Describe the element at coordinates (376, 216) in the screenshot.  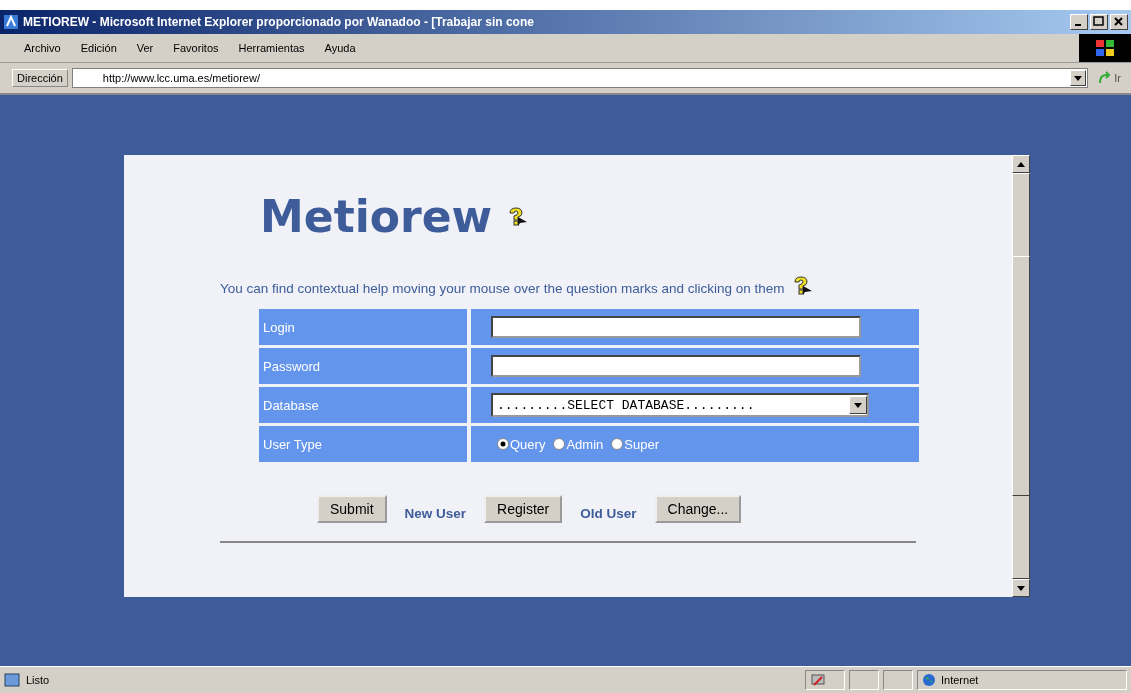
I see `page-heading: Metiorew` at that location.